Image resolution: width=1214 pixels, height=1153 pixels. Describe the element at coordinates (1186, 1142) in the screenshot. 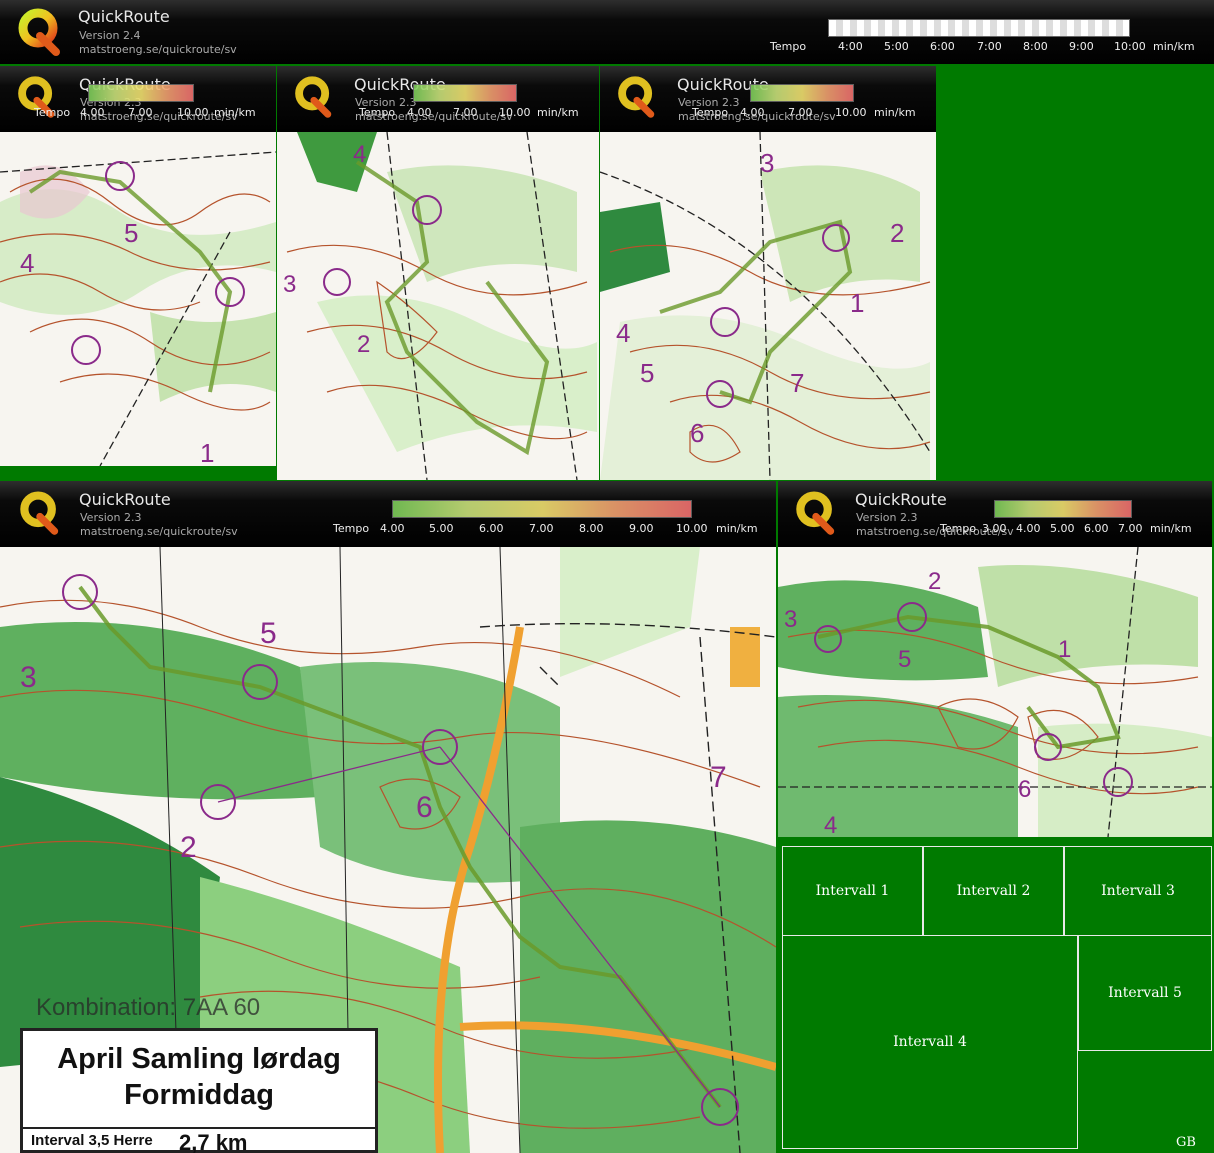

I see `author-initials: GB` at that location.